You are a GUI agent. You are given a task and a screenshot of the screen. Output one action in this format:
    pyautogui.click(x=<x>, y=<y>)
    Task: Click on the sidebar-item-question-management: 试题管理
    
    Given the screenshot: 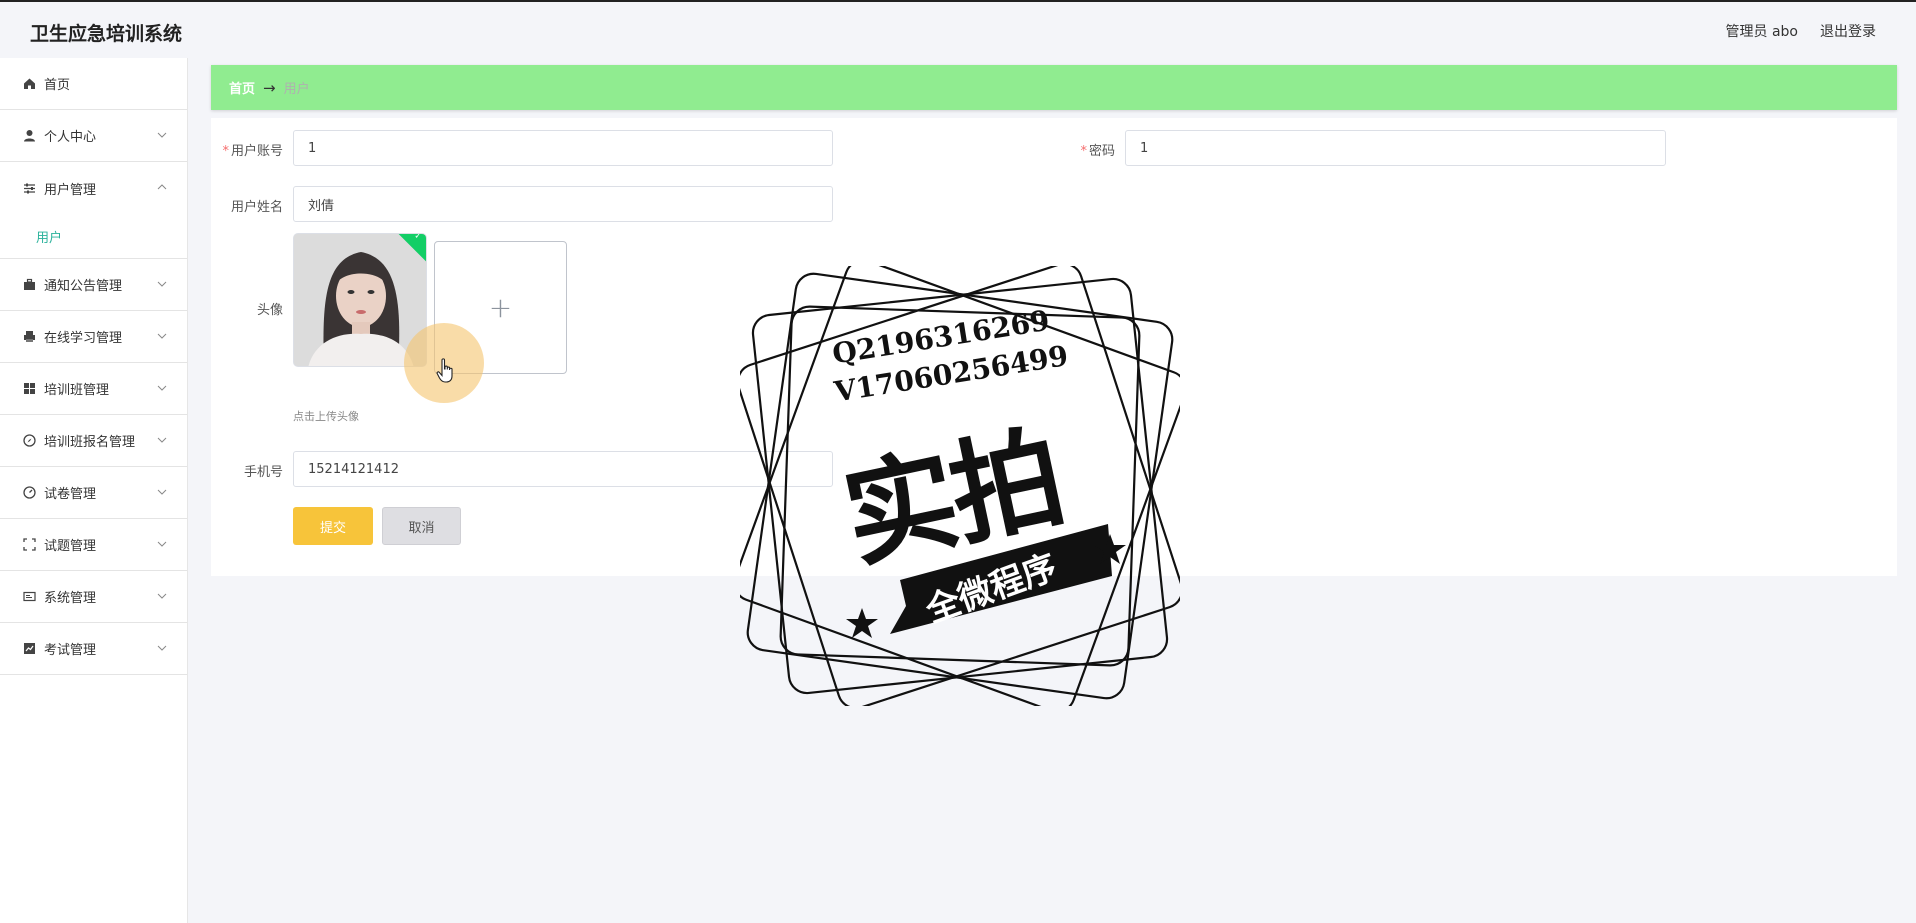 What is the action you would take?
    pyautogui.click(x=93, y=545)
    